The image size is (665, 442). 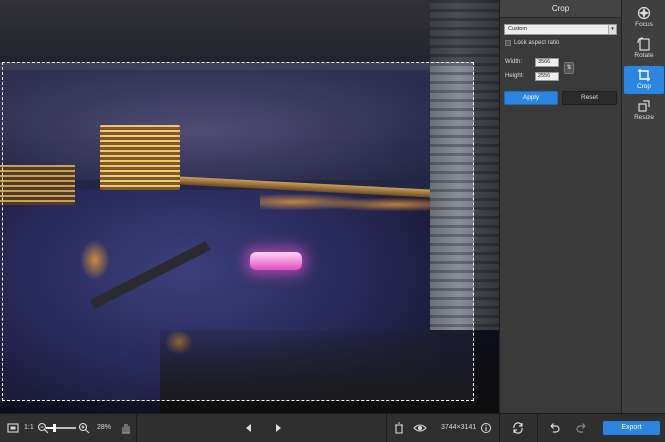 I want to click on previous-image-icon, so click(x=249, y=428).